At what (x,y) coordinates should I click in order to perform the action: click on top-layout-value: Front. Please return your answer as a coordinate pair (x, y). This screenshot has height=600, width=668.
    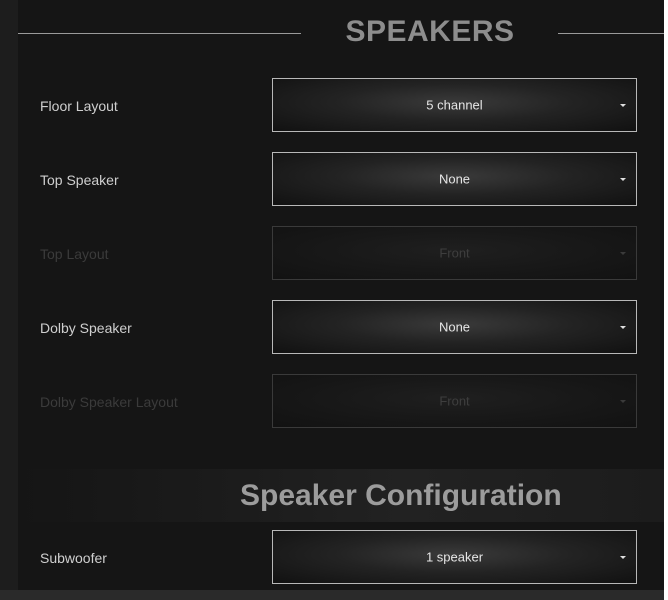
    Looking at the image, I should click on (454, 253).